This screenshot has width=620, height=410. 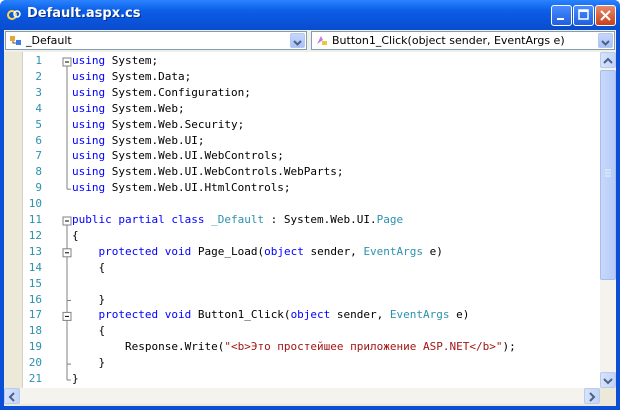 I want to click on code-line: using System.Web.UI.WebControls;, so click(x=178, y=155).